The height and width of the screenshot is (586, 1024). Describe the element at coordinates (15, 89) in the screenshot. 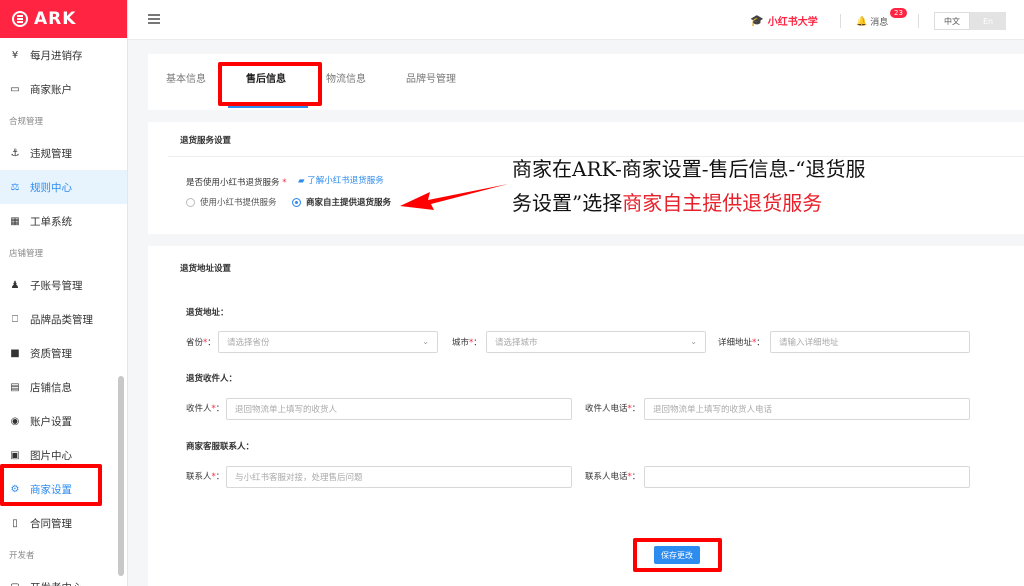

I see `card-icon: ▭` at that location.